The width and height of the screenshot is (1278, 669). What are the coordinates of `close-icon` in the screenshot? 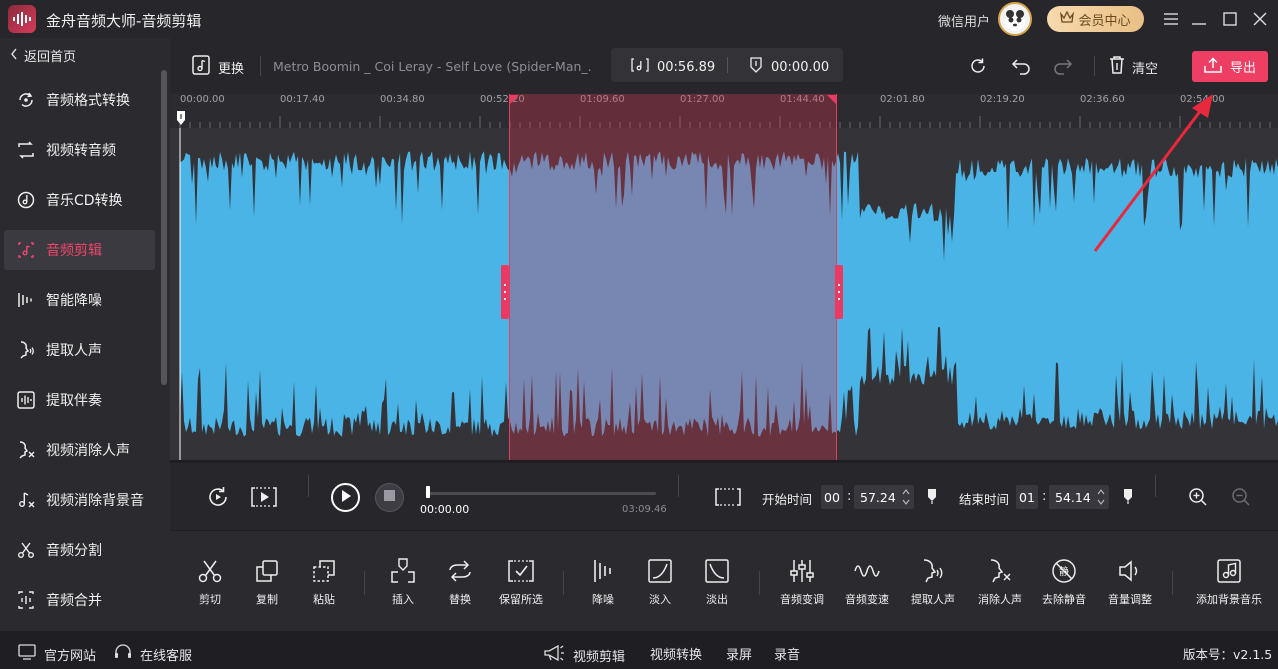 It's located at (1260, 19).